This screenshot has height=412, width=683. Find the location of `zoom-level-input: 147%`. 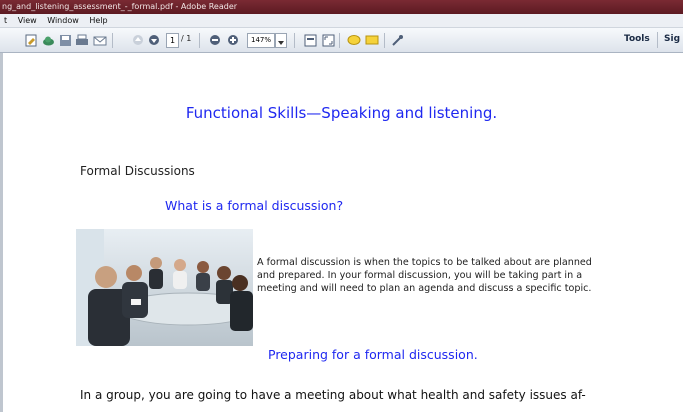

zoom-level-input: 147% is located at coordinates (261, 40).